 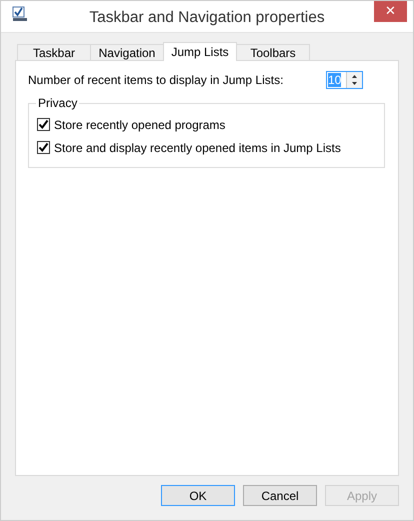 What do you see at coordinates (20, 14) in the screenshot?
I see `app-icon` at bounding box center [20, 14].